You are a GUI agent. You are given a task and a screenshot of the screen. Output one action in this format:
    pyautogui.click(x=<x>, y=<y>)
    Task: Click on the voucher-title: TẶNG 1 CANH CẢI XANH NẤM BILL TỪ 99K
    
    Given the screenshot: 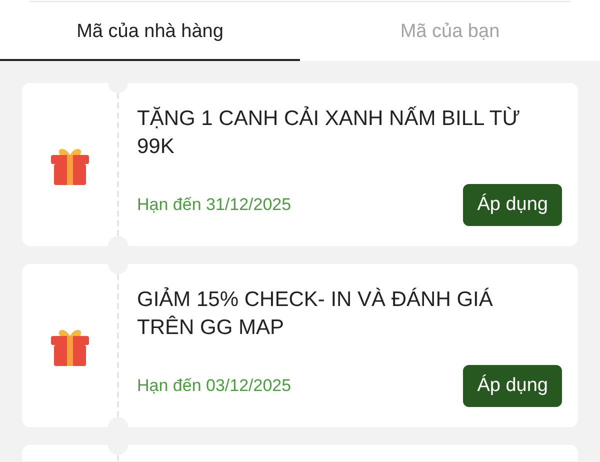 What is the action you would take?
    pyautogui.click(x=329, y=132)
    